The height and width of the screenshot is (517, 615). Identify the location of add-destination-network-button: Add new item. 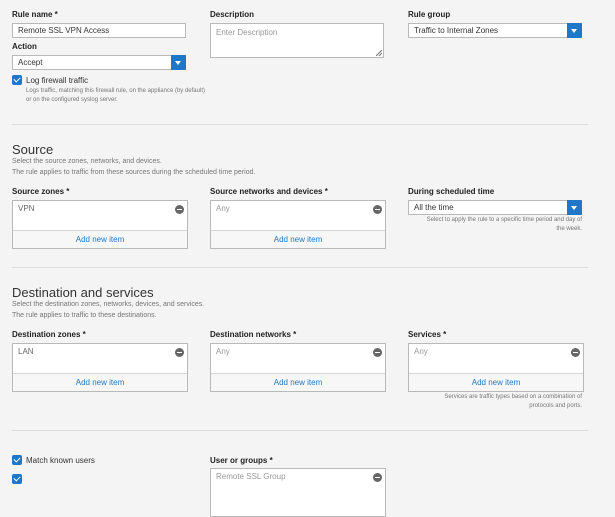
(298, 382).